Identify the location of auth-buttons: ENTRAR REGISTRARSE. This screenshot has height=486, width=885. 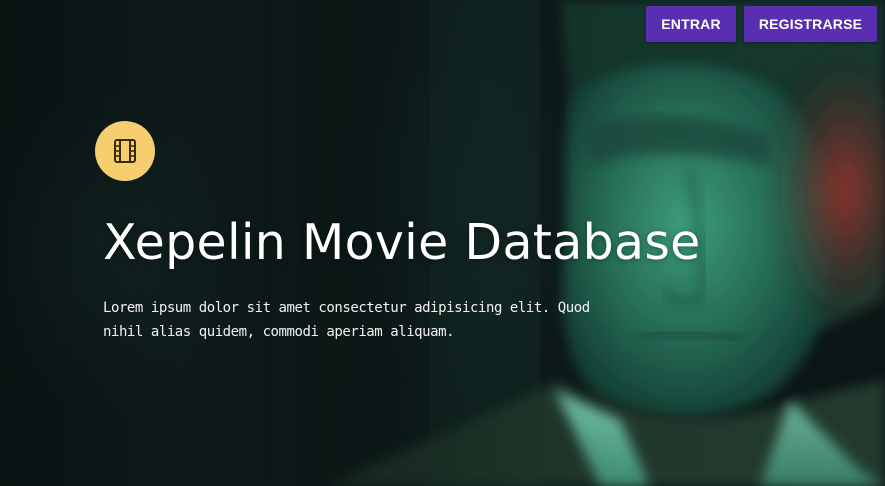
(761, 24).